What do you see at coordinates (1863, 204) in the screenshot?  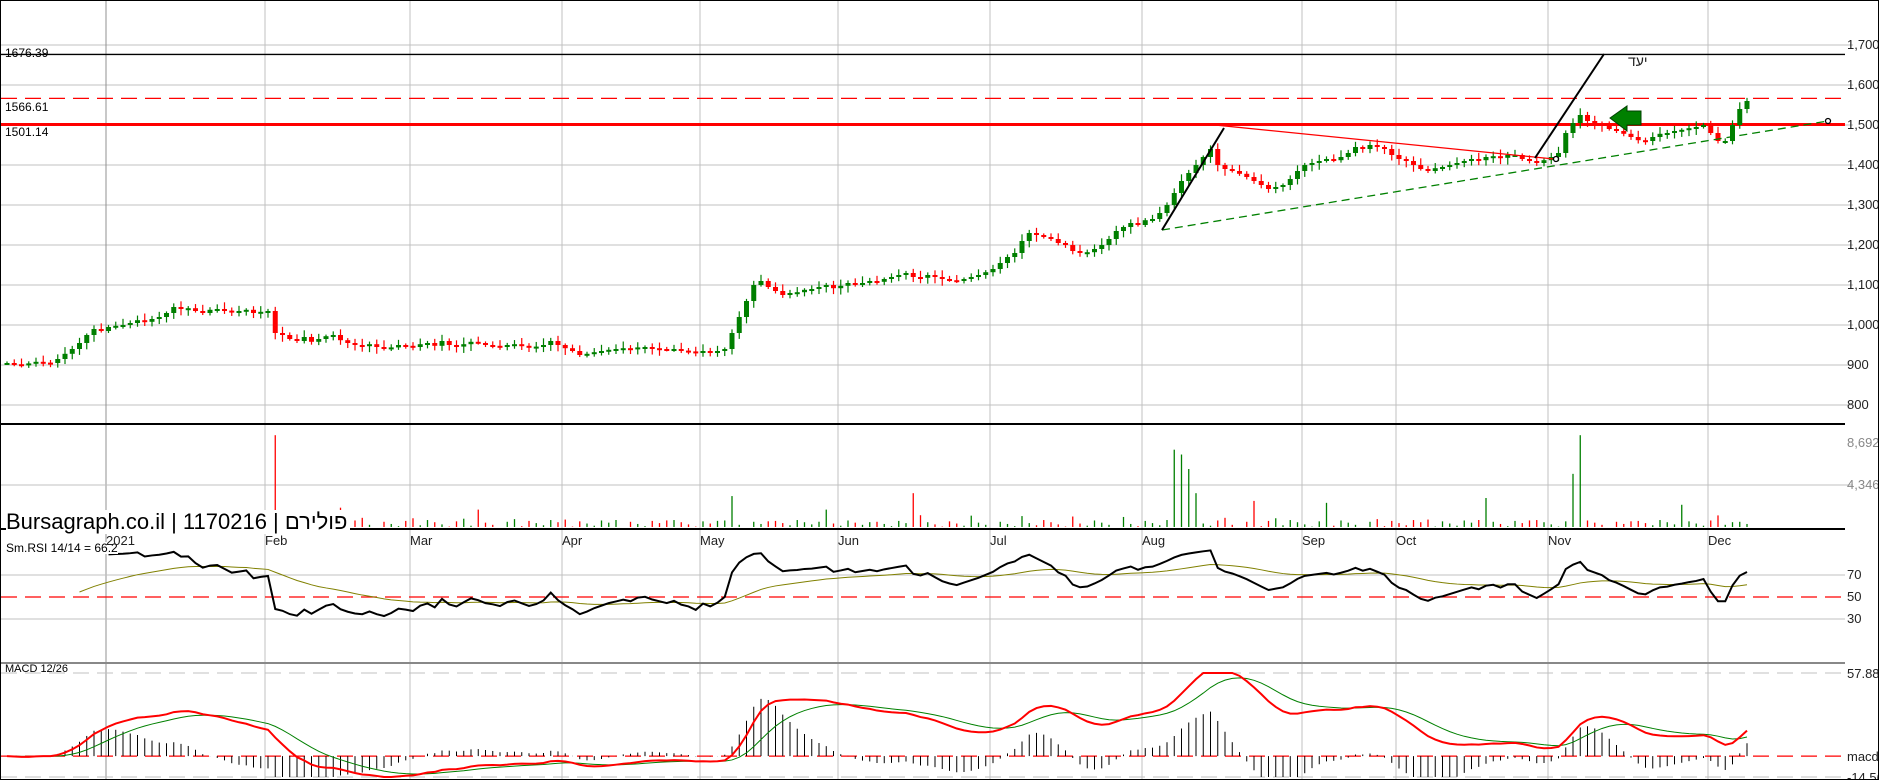 I see `price-tick-label: 1,300` at bounding box center [1863, 204].